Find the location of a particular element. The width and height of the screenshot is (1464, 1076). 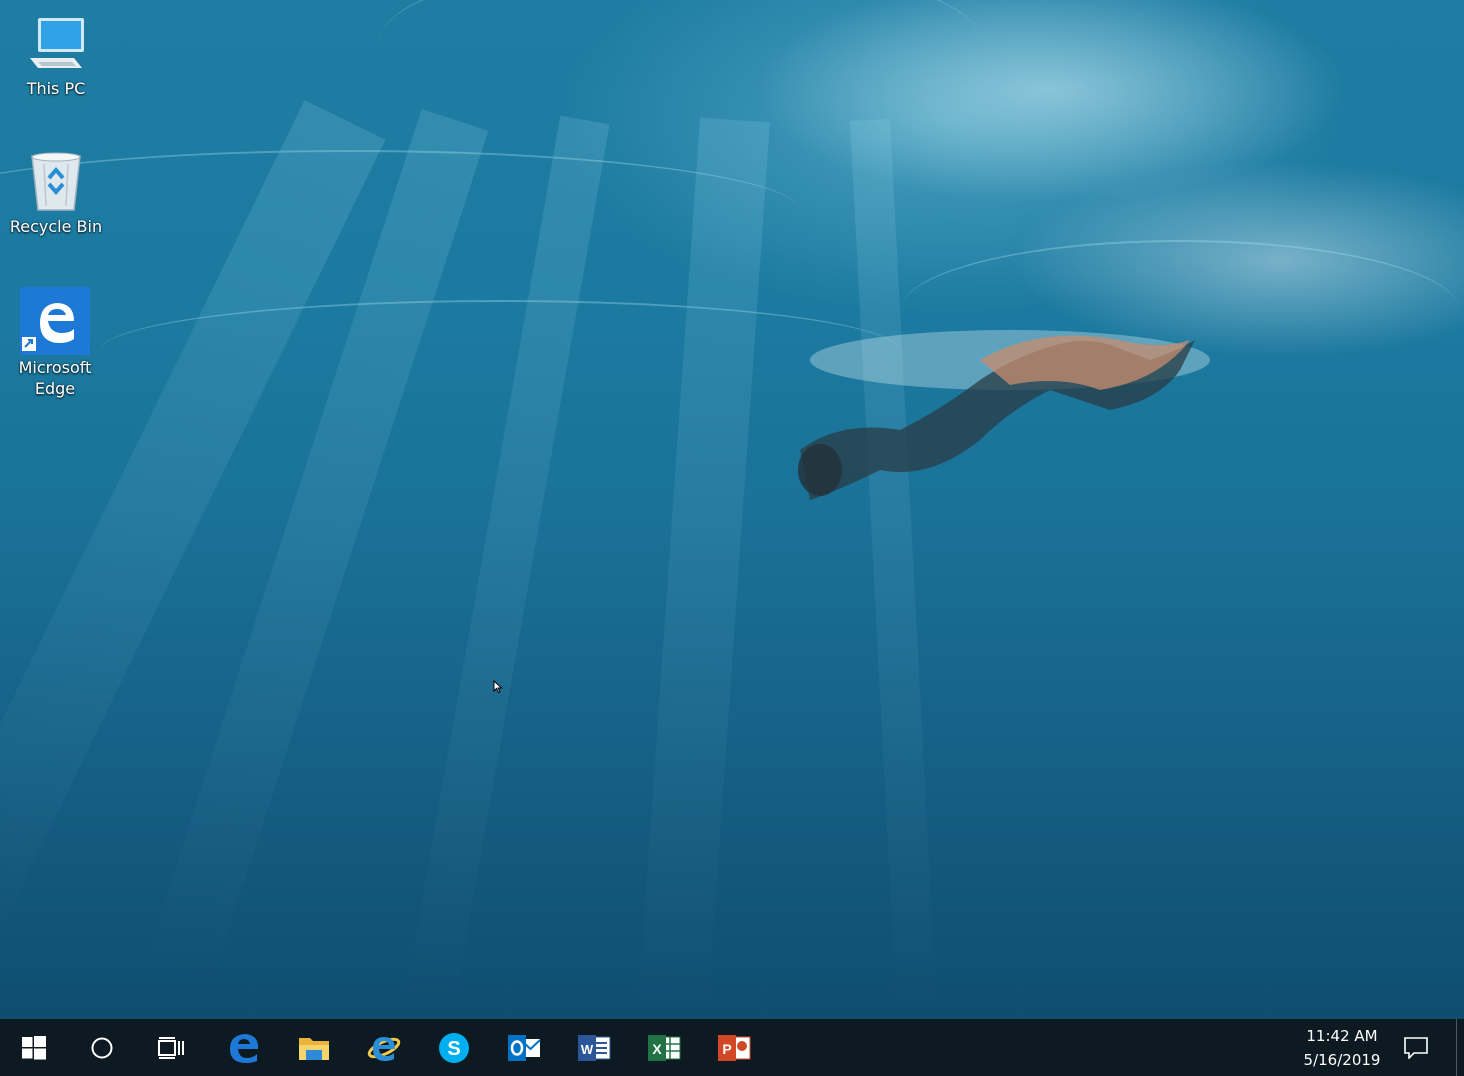

light-ray is located at coordinates (894, 568).